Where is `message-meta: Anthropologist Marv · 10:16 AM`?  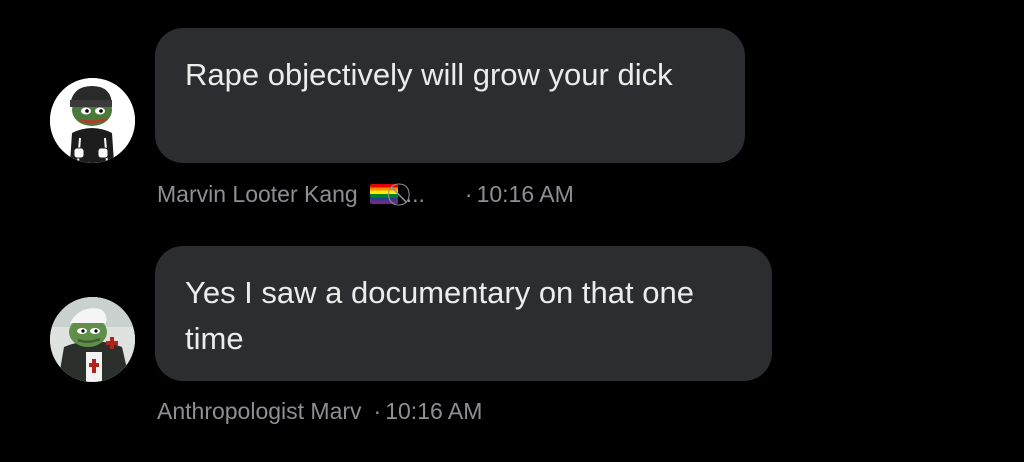
message-meta: Anthropologist Marv · 10:16 AM is located at coordinates (319, 411).